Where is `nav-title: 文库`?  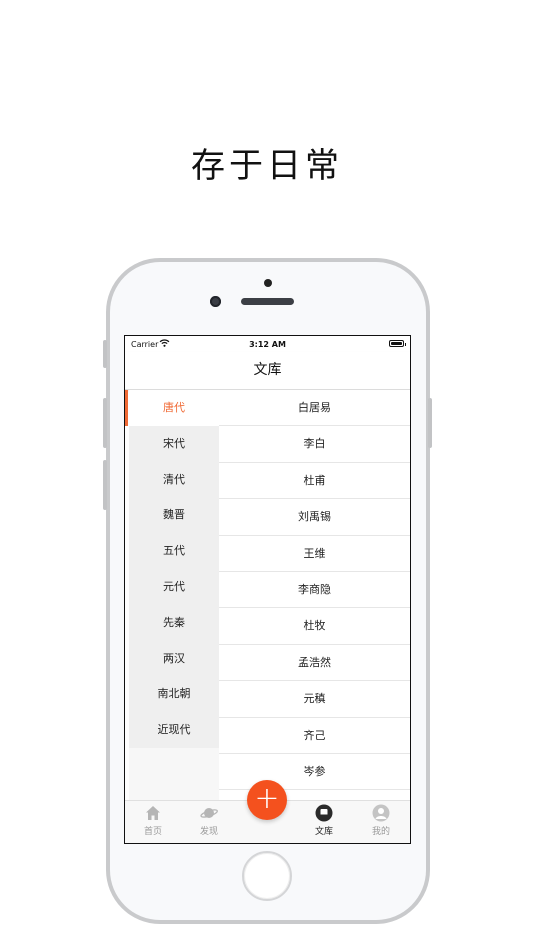 nav-title: 文库 is located at coordinates (267, 371).